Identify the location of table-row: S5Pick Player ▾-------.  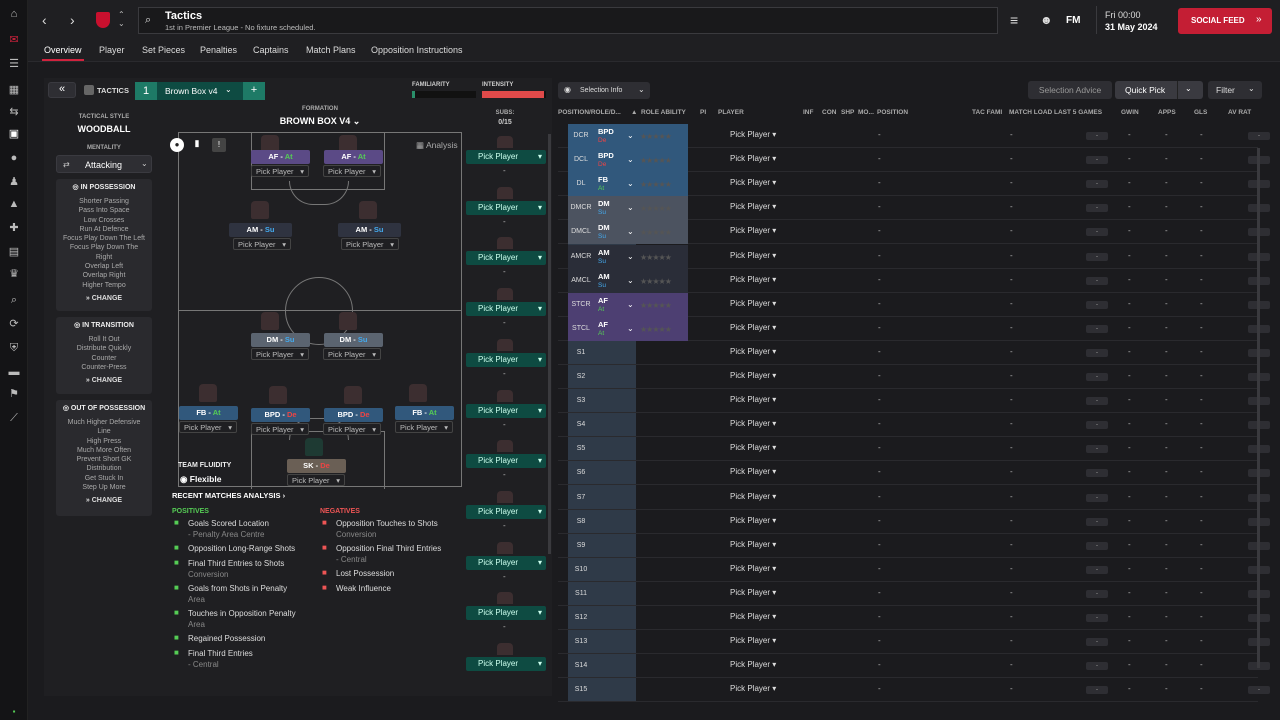
(914, 449).